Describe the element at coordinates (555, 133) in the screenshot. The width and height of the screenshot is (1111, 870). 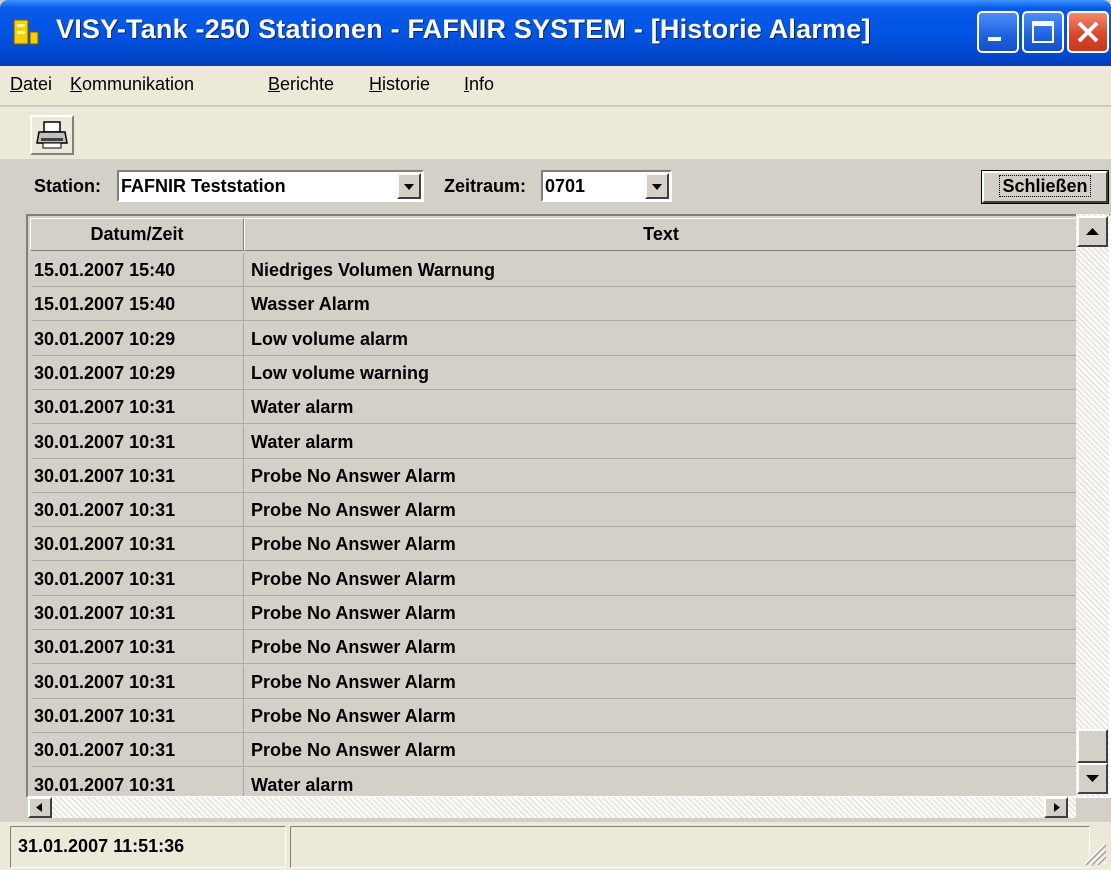
I see `toolbar` at that location.